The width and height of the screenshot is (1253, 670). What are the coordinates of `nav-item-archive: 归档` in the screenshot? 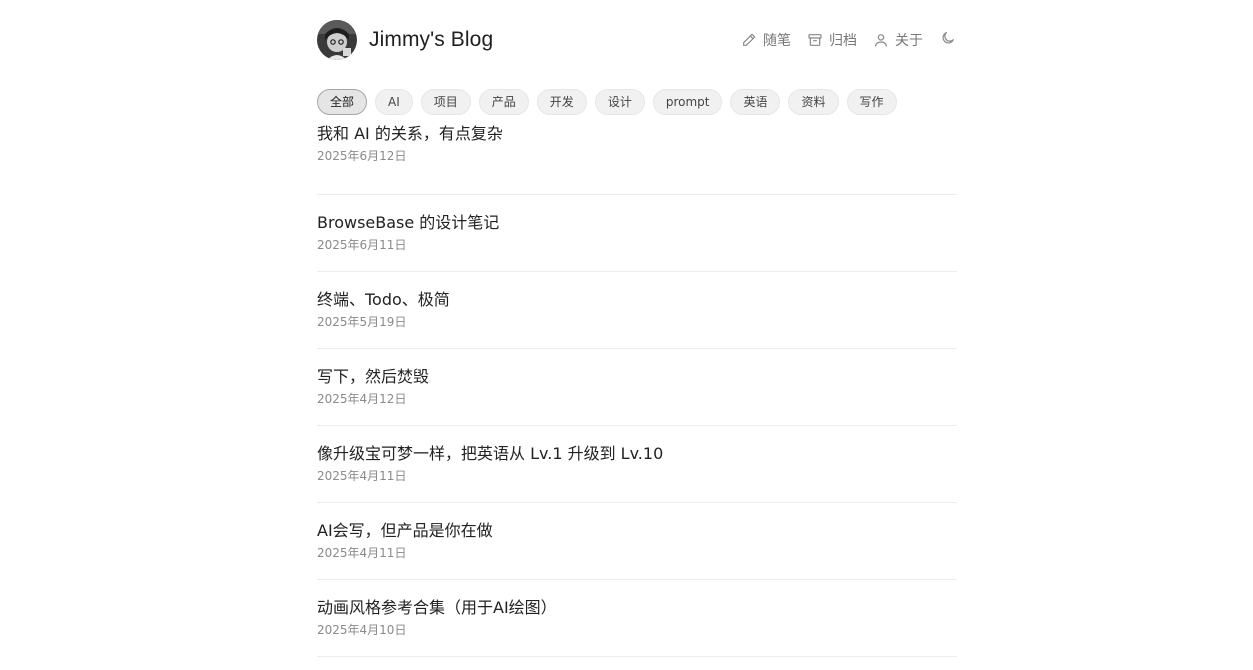 It's located at (832, 40).